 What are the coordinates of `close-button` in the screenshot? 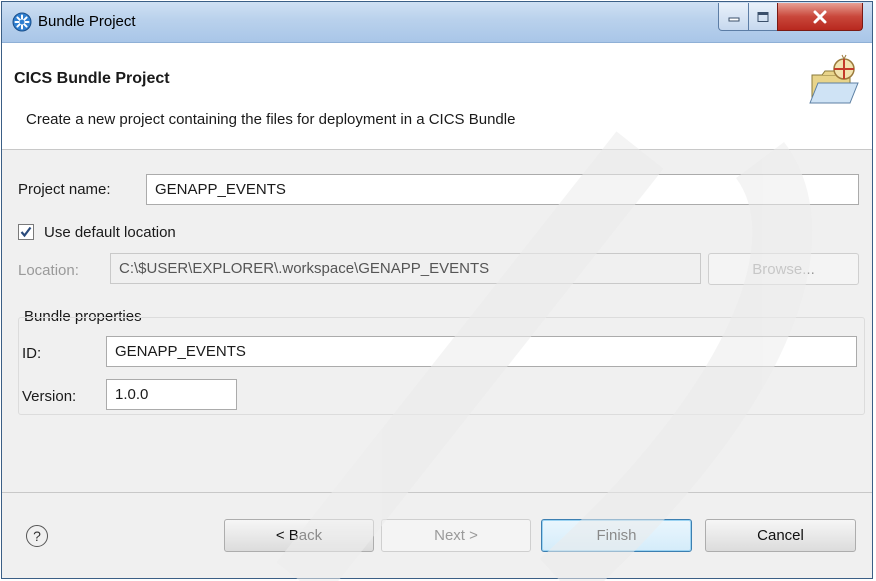 It's located at (820, 17).